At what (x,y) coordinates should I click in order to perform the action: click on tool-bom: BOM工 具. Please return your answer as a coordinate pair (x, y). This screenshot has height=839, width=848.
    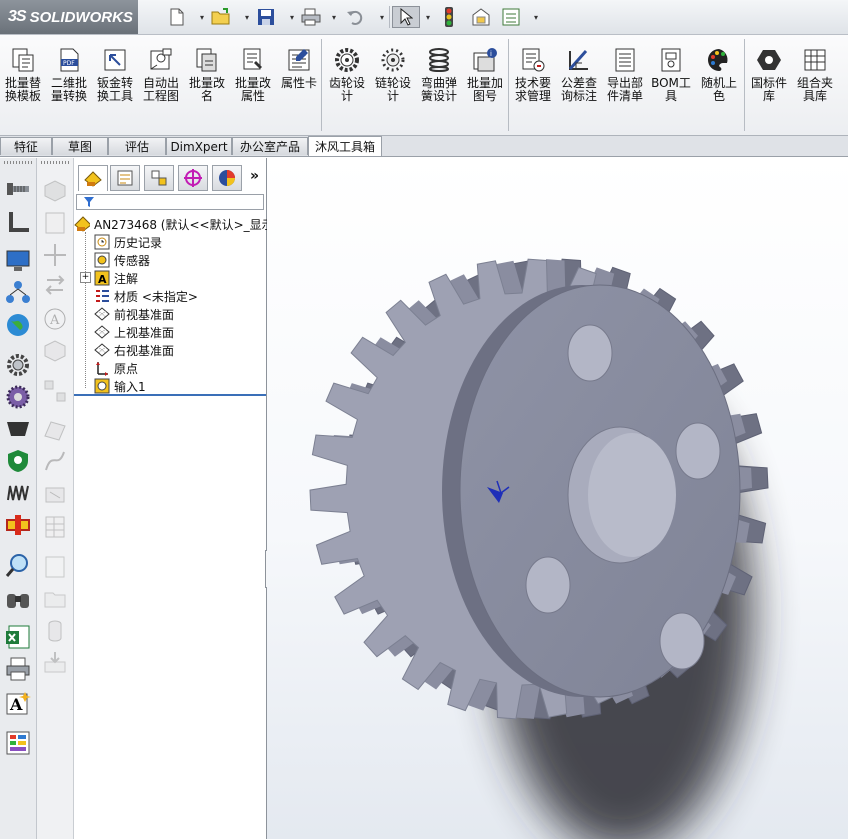
    Looking at the image, I should click on (671, 85).